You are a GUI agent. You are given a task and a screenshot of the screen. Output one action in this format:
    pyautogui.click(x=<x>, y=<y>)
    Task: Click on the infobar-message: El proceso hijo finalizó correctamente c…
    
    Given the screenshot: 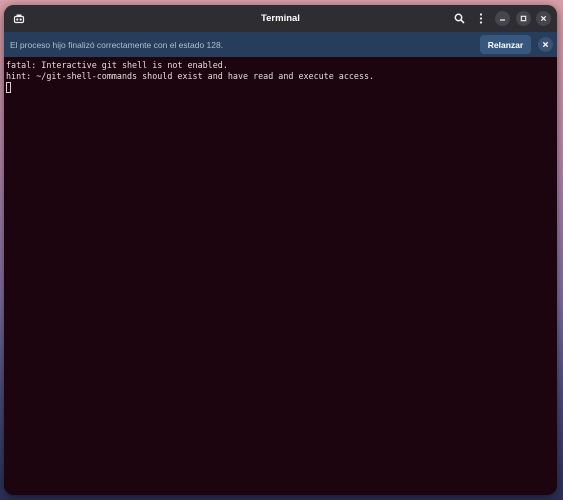 What is the action you would take?
    pyautogui.click(x=117, y=44)
    